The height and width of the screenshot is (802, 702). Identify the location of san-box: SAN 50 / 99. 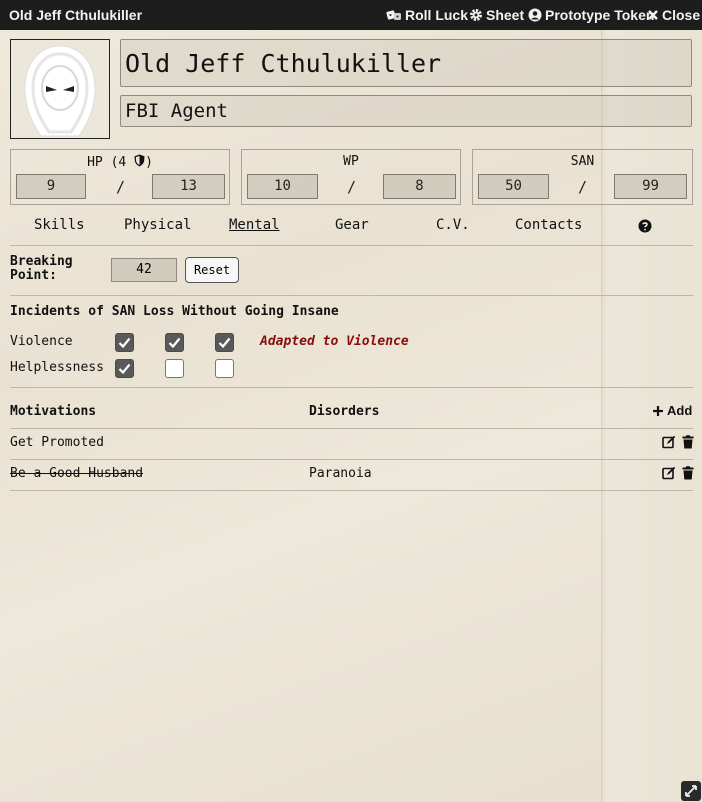
(582, 177).